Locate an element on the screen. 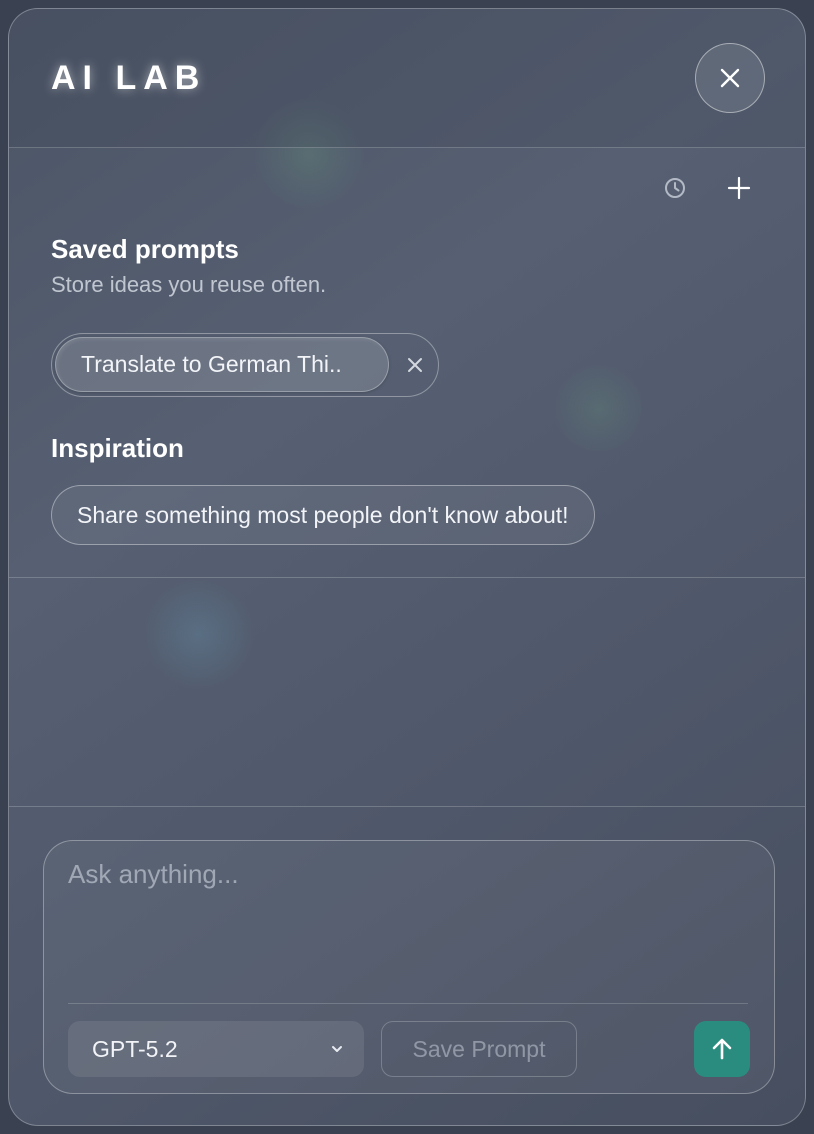 The width and height of the screenshot is (814, 1134). plus-icon is located at coordinates (739, 188).